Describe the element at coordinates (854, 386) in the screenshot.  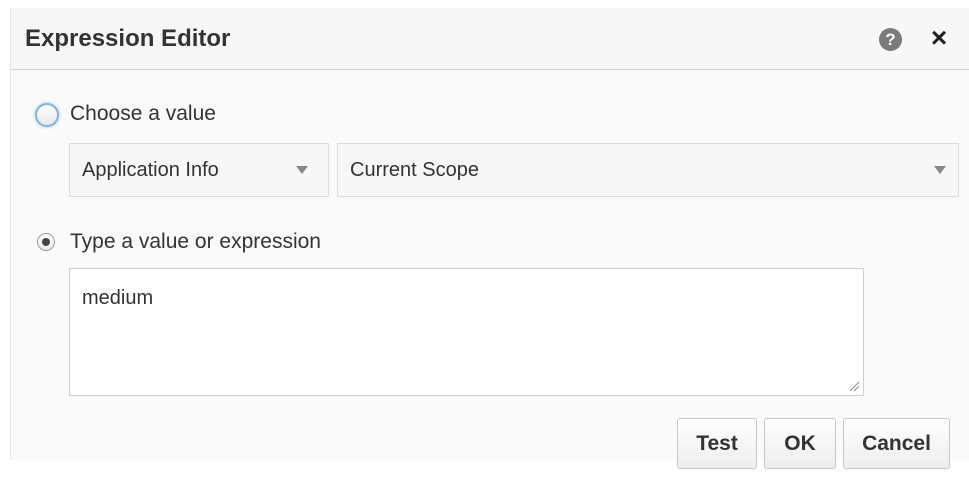
I see `resize-grip-icon` at that location.